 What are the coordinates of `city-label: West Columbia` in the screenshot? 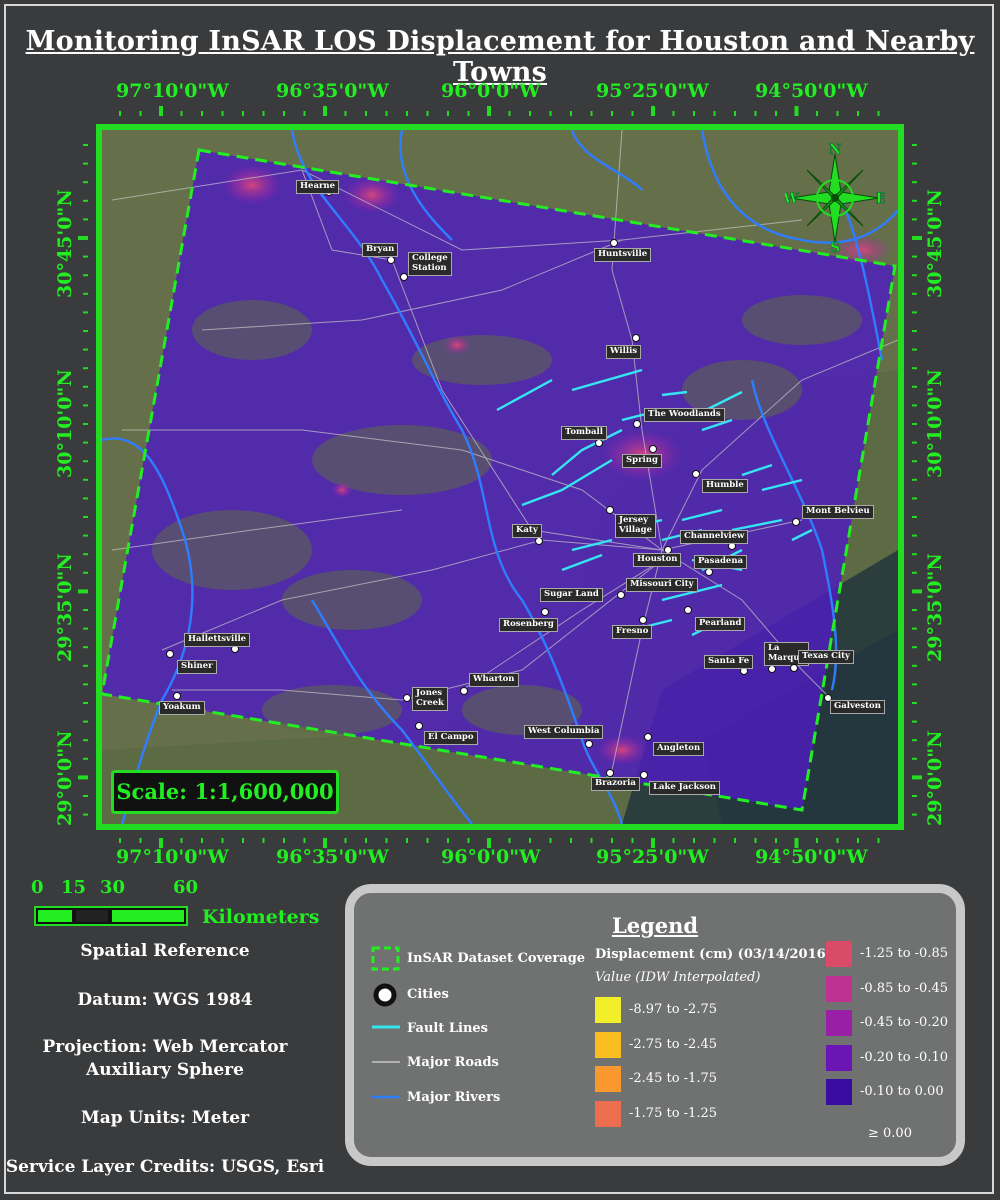 It's located at (564, 732).